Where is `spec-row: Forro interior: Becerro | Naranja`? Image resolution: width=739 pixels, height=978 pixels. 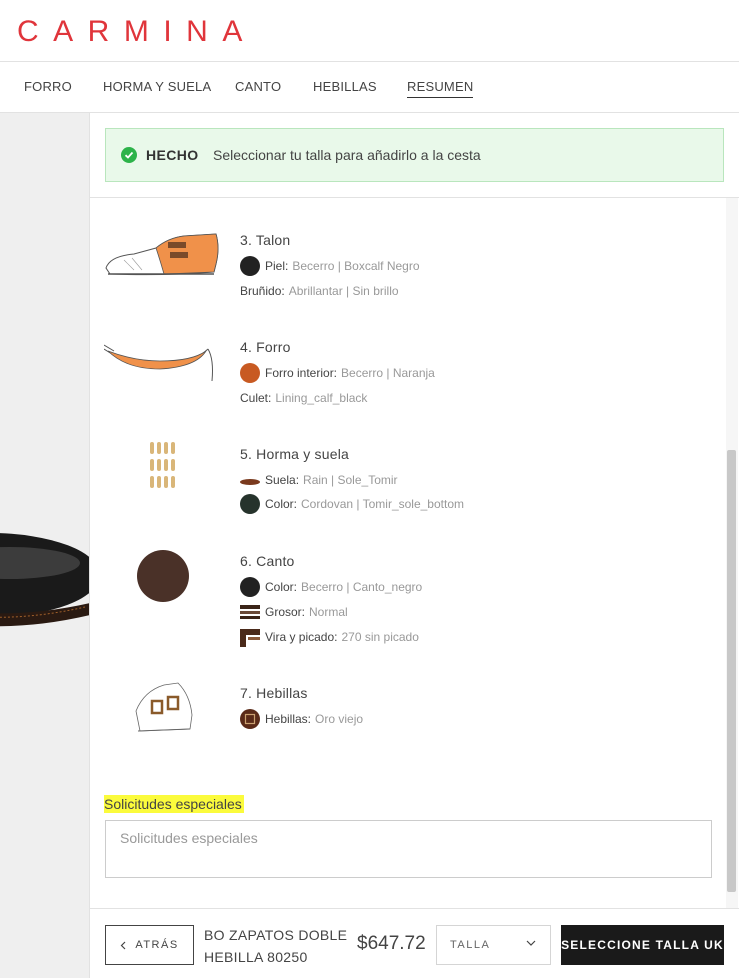 spec-row: Forro interior: Becerro | Naranja is located at coordinates (337, 373).